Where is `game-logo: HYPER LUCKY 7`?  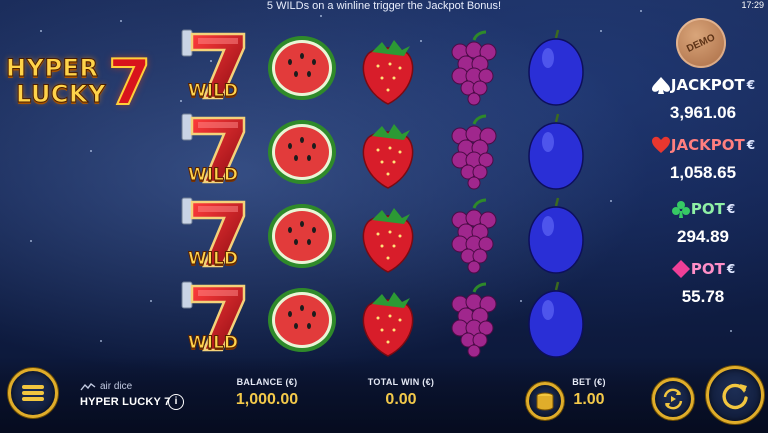
game-logo: HYPER LUCKY 7 is located at coordinates (89, 85).